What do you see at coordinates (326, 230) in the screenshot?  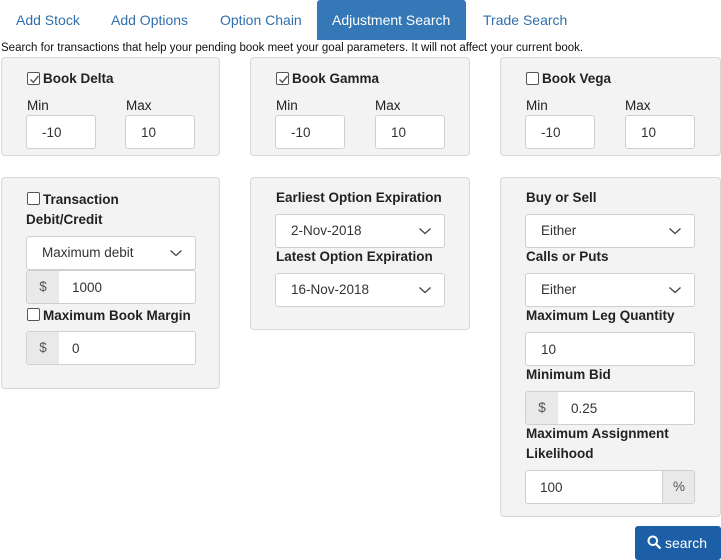 I see `earliest-expiration-value: 2-Nov-2018` at bounding box center [326, 230].